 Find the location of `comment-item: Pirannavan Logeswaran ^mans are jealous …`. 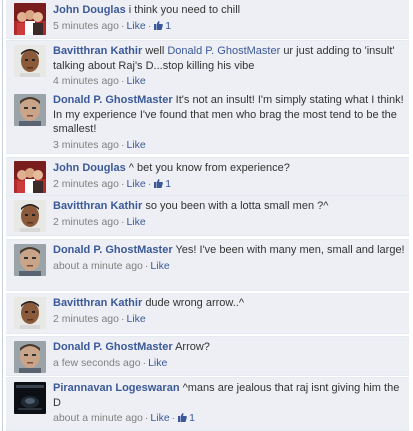

comment-item: Pirannavan Logeswaran ^mans are jealous … is located at coordinates (207, 404).